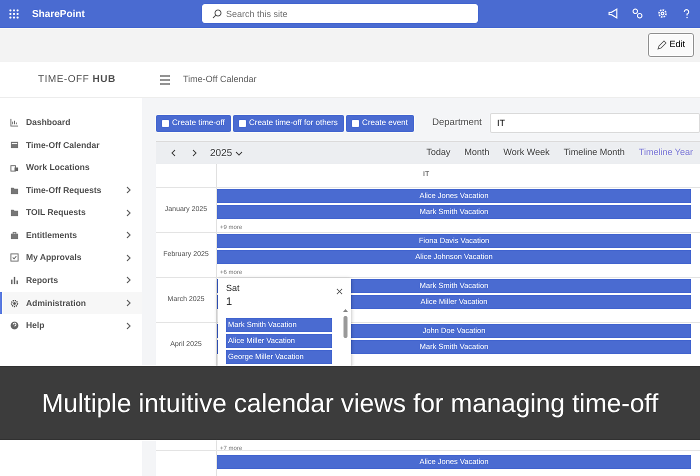 The width and height of the screenshot is (700, 476). I want to click on search-icon, so click(217, 14).